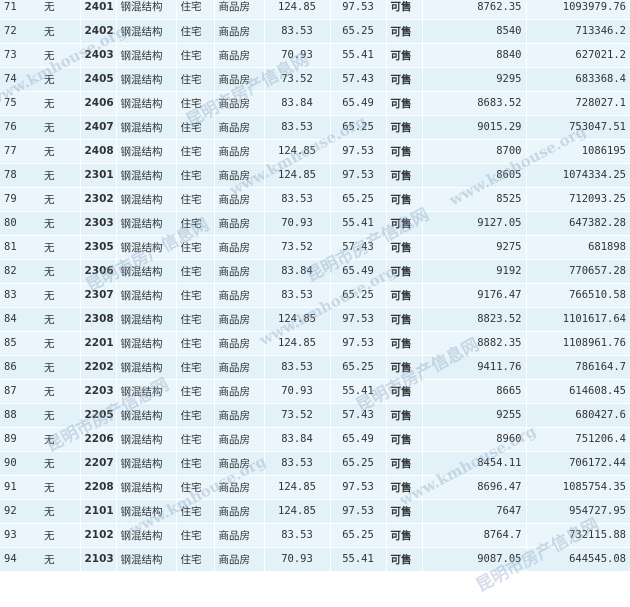 The image size is (630, 607). I want to click on room-number-cell: 2303, so click(98, 223).